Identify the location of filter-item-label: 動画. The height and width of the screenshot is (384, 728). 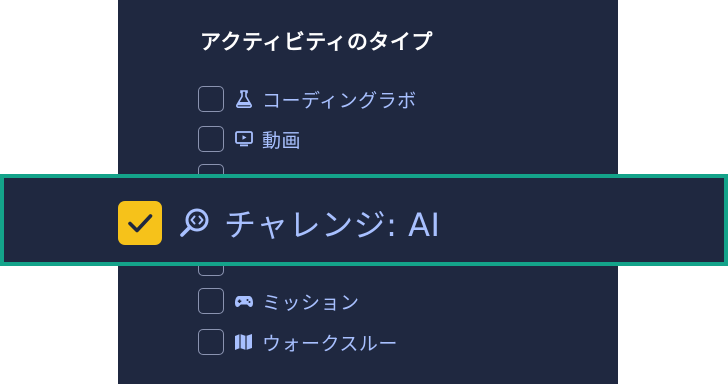
(282, 140).